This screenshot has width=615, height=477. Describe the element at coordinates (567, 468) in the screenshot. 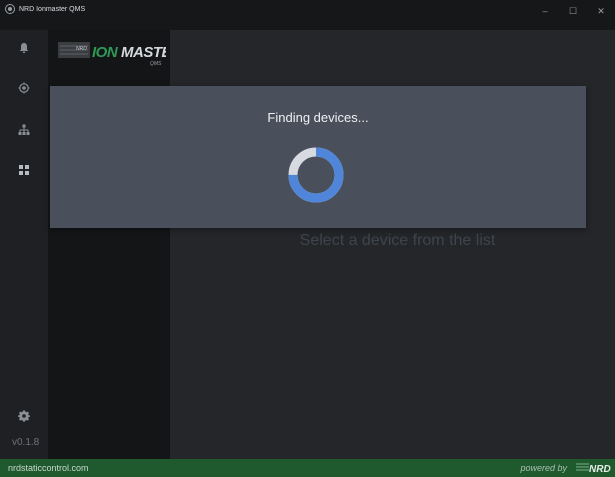

I see `footer-branding: powered by NRD` at that location.